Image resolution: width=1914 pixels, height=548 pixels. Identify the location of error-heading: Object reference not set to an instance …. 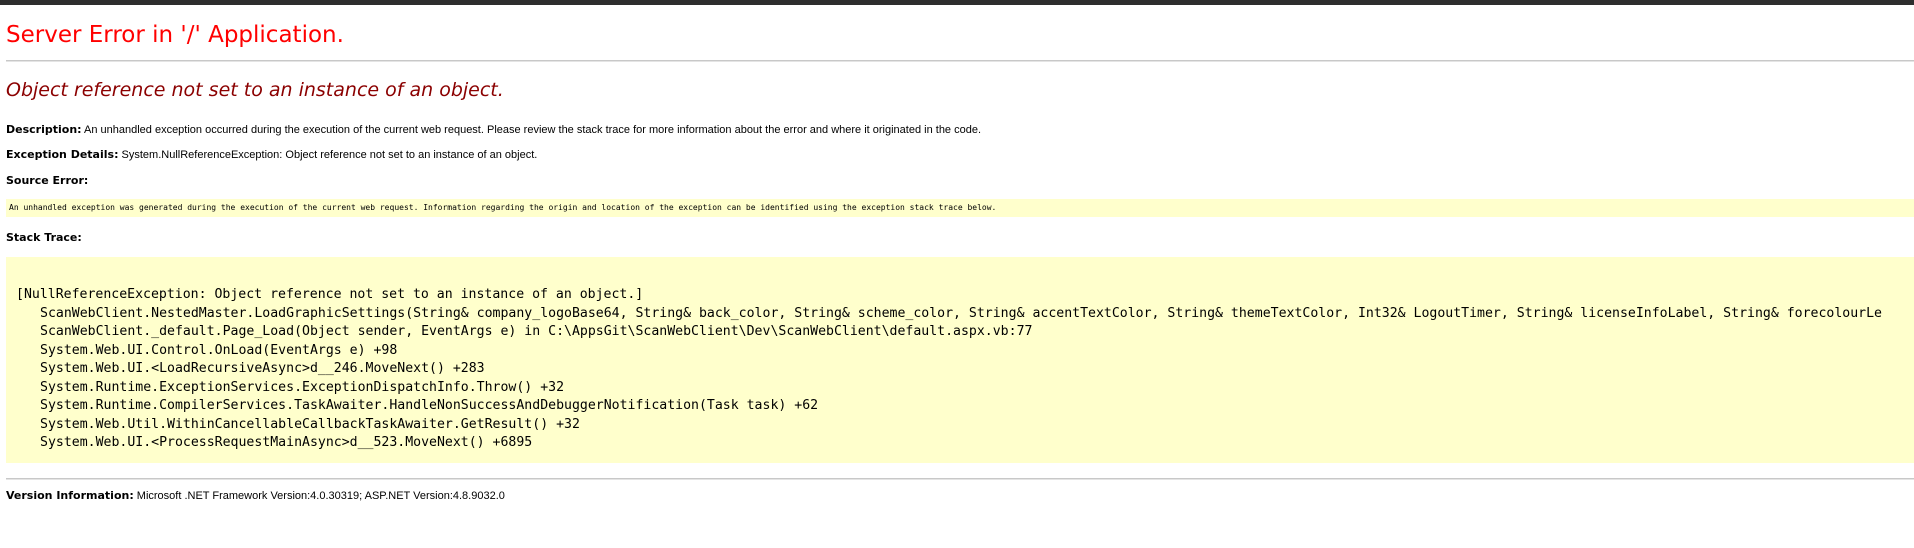
(255, 90).